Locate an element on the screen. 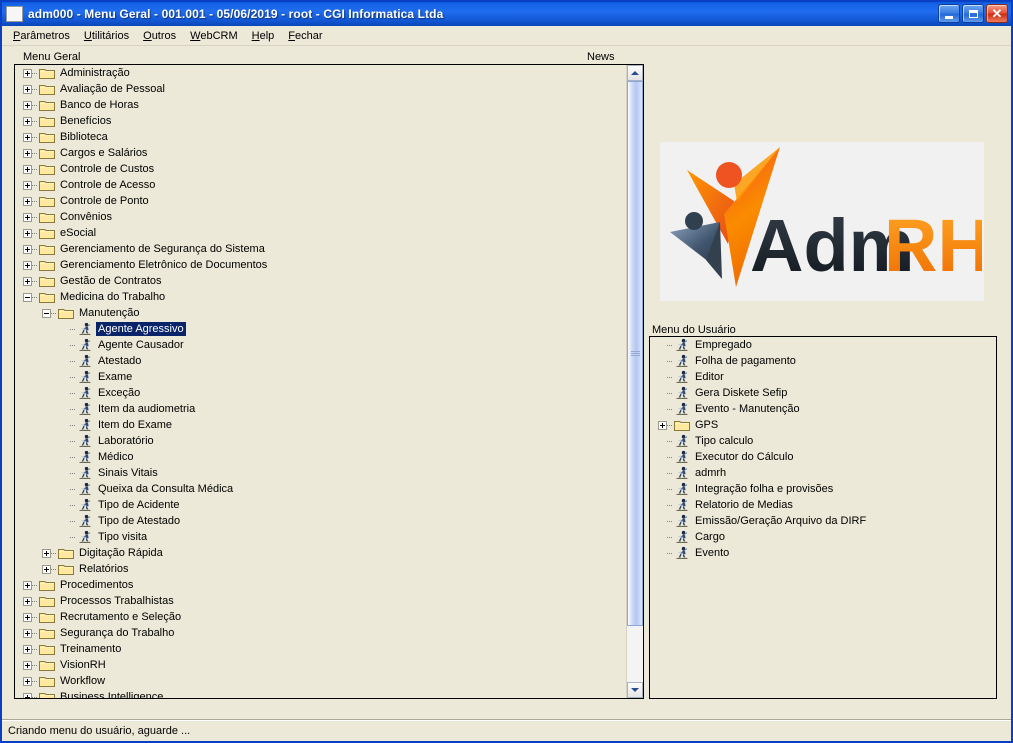  maximize-button is located at coordinates (973, 13).